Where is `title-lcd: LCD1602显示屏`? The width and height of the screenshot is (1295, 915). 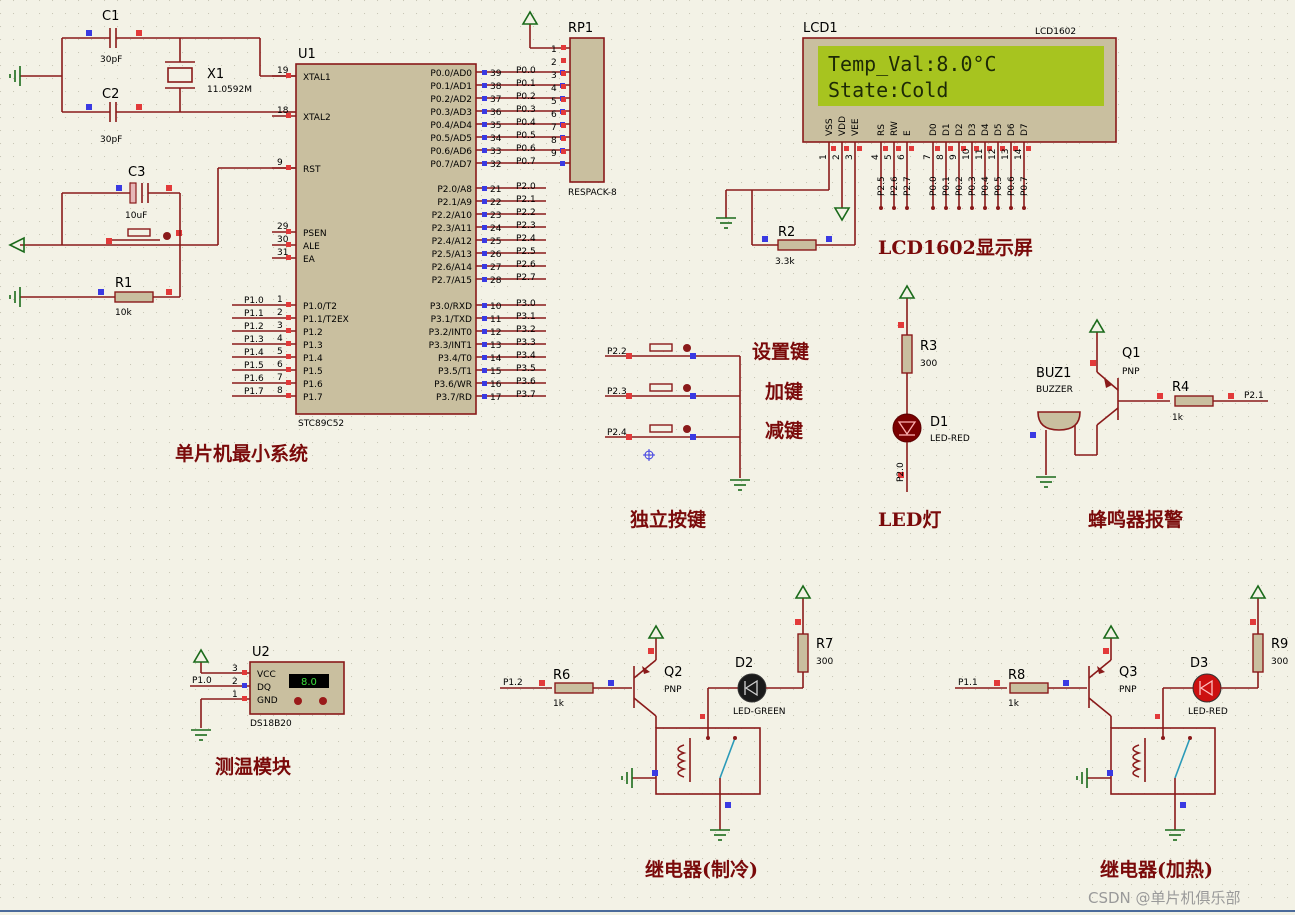 title-lcd: LCD1602显示屏 is located at coordinates (955, 248).